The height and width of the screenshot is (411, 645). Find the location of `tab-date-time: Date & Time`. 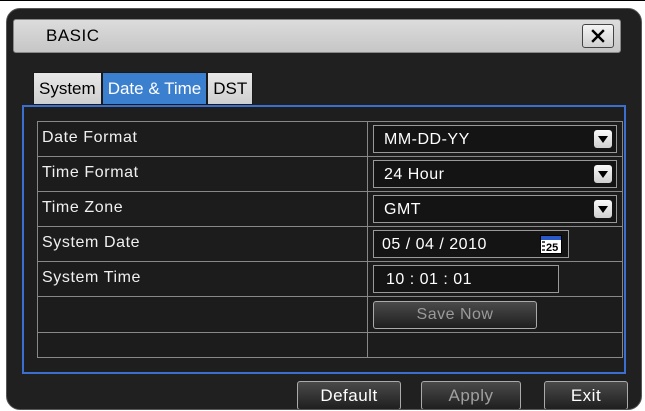

tab-date-time: Date & Time is located at coordinates (154, 88).